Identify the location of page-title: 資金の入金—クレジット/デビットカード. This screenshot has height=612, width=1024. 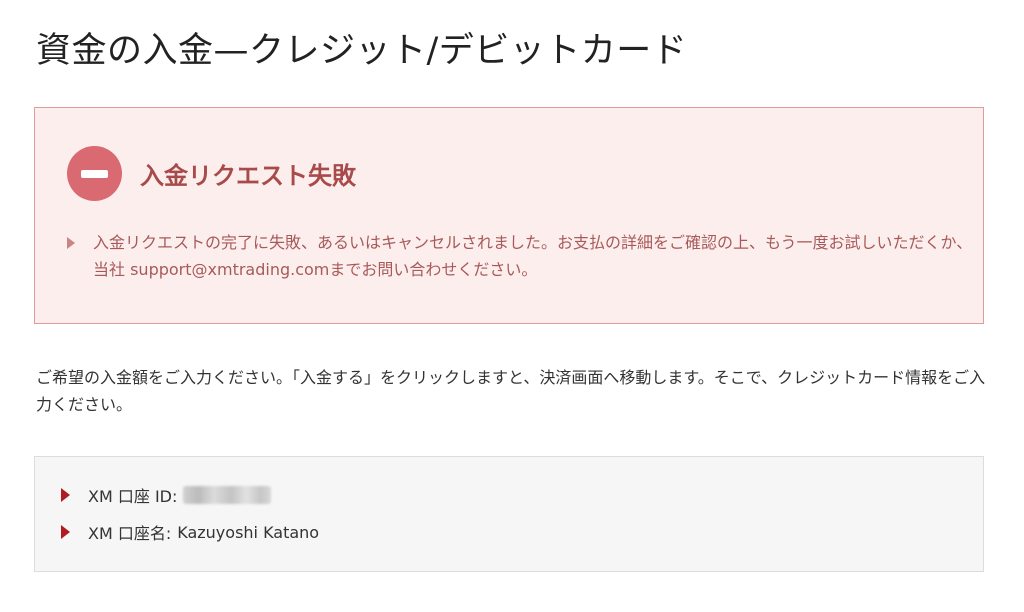
(362, 51).